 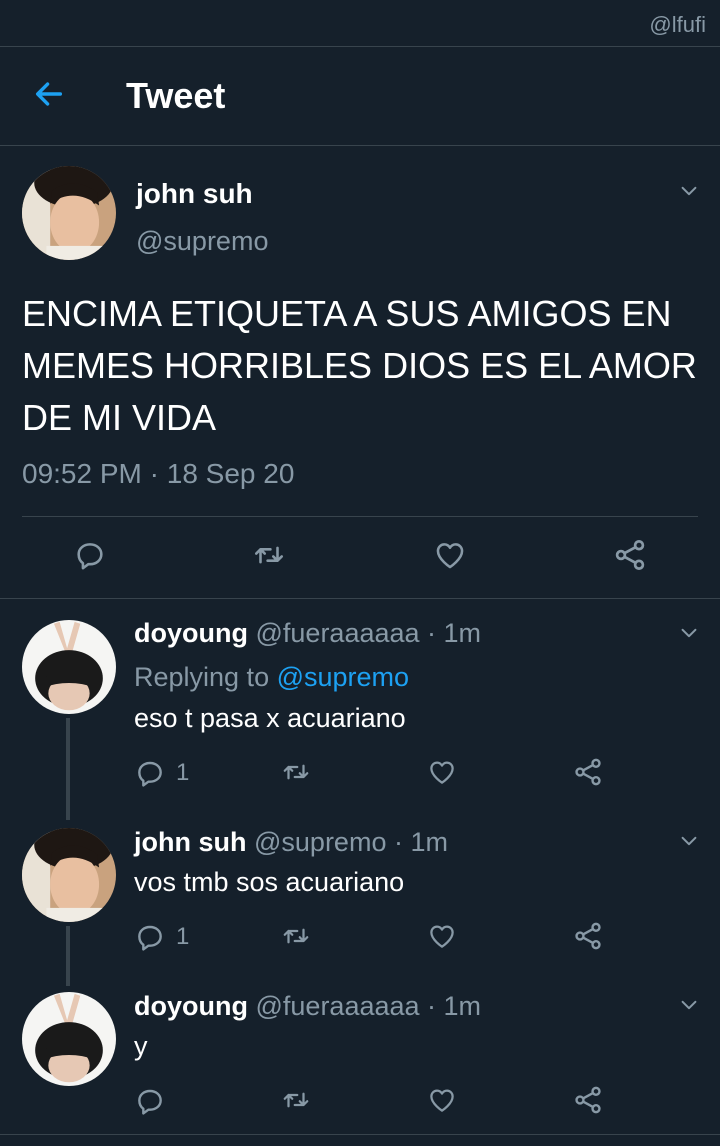 What do you see at coordinates (677, 24) in the screenshot?
I see `watermark: @lfufi` at bounding box center [677, 24].